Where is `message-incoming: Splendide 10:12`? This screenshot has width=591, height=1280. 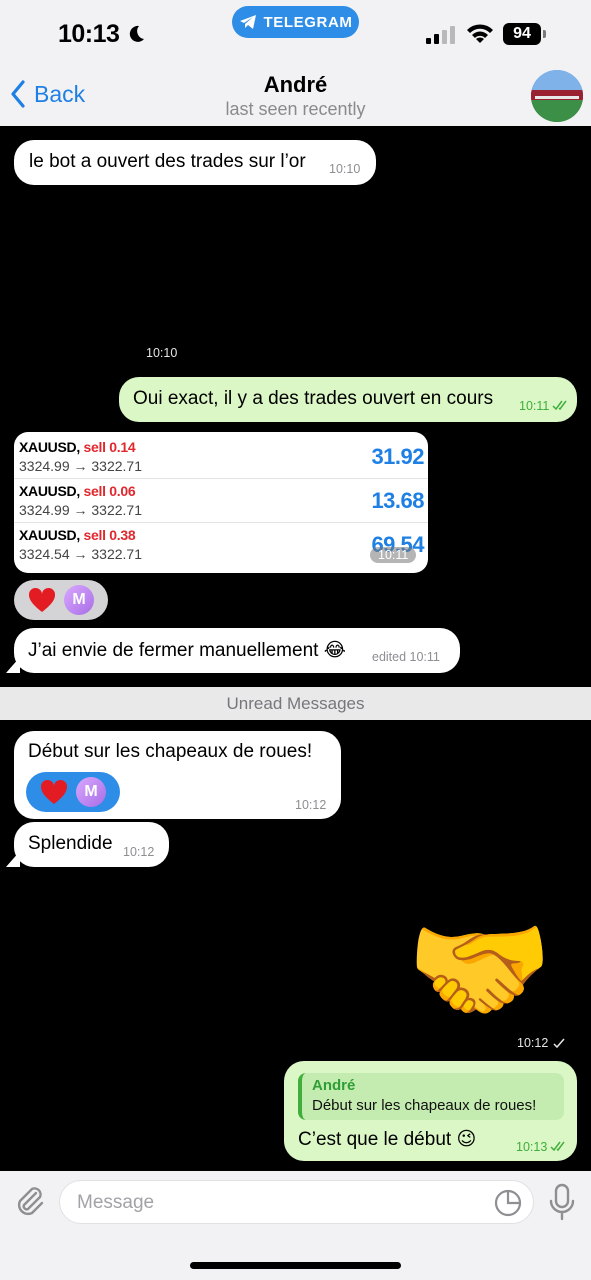 message-incoming: Splendide 10:12 is located at coordinates (91, 844).